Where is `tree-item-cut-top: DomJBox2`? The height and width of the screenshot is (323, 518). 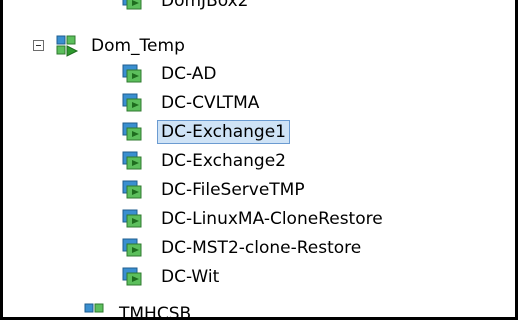 tree-item-cut-top: DomJBox2 is located at coordinates (186, 7).